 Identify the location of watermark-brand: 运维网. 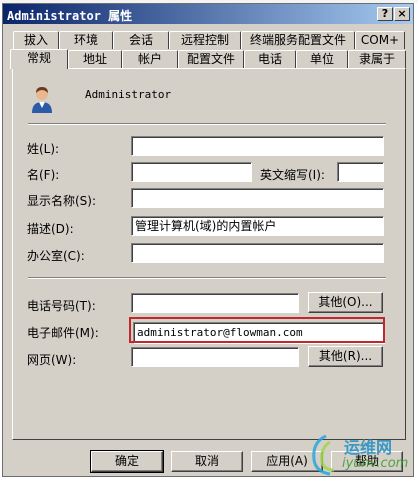
(368, 447).